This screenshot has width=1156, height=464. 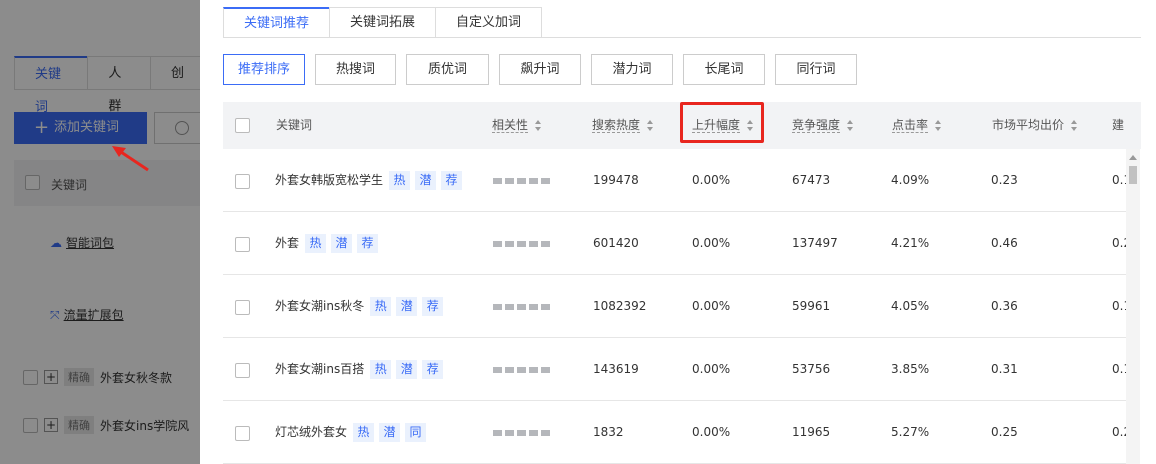 What do you see at coordinates (294, 125) in the screenshot?
I see `col-keyword-label: 关键词` at bounding box center [294, 125].